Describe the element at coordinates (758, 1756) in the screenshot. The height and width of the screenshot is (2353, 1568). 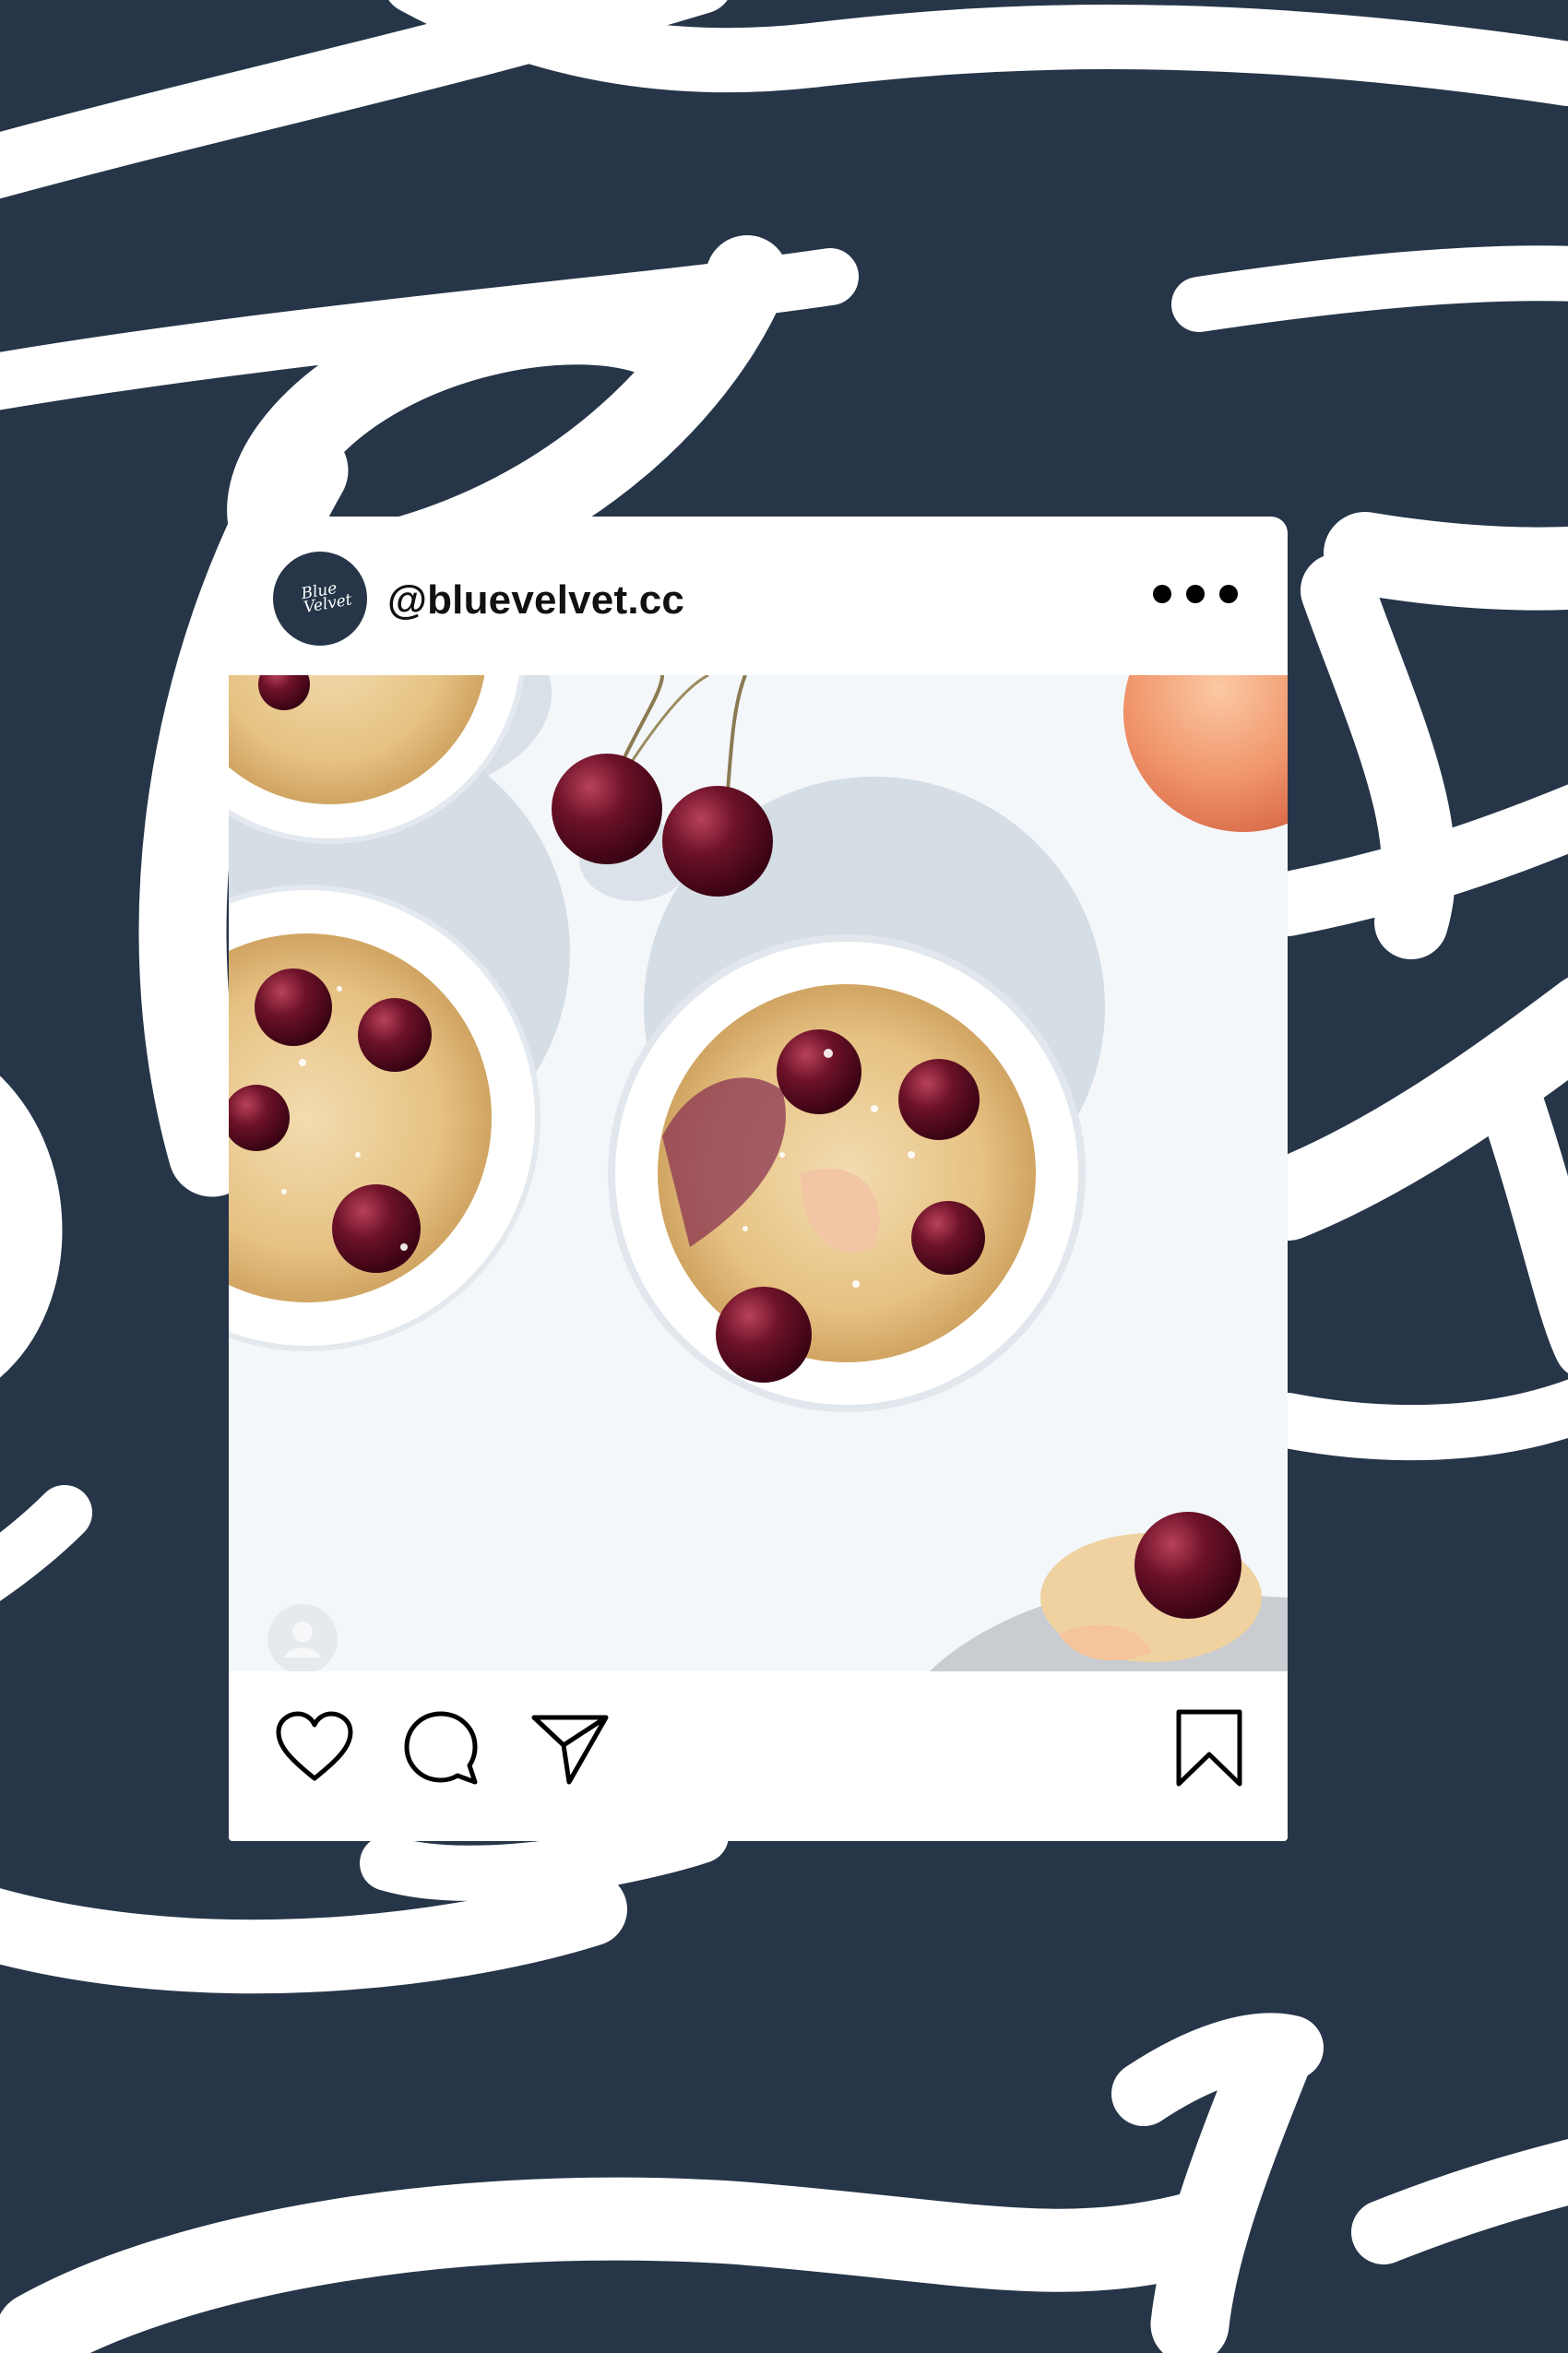
I see `post-action-bar` at that location.